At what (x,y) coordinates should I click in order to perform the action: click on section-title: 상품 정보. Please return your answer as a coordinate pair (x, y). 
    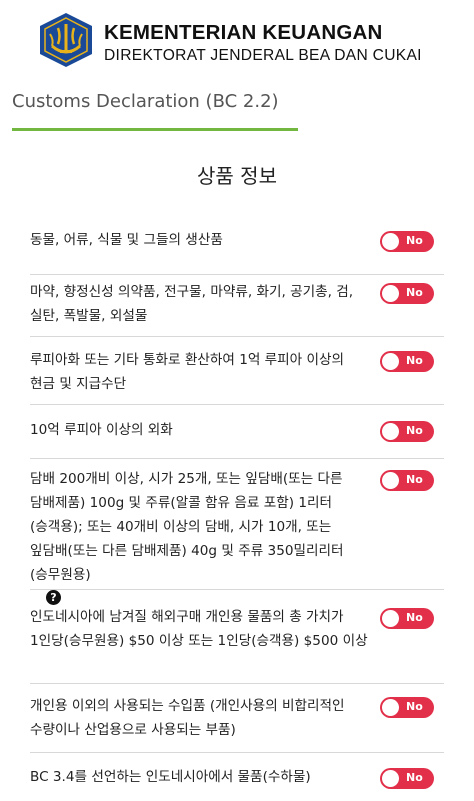
    Looking at the image, I should click on (237, 176).